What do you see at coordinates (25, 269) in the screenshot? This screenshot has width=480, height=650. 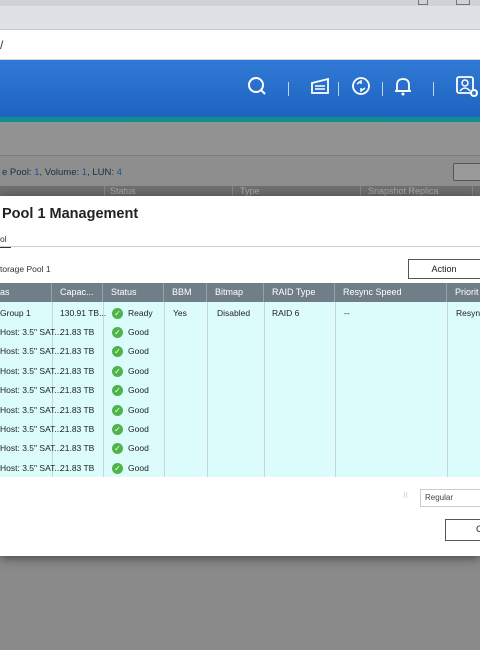 I see `breadcrumb: torage Pool 1` at bounding box center [25, 269].